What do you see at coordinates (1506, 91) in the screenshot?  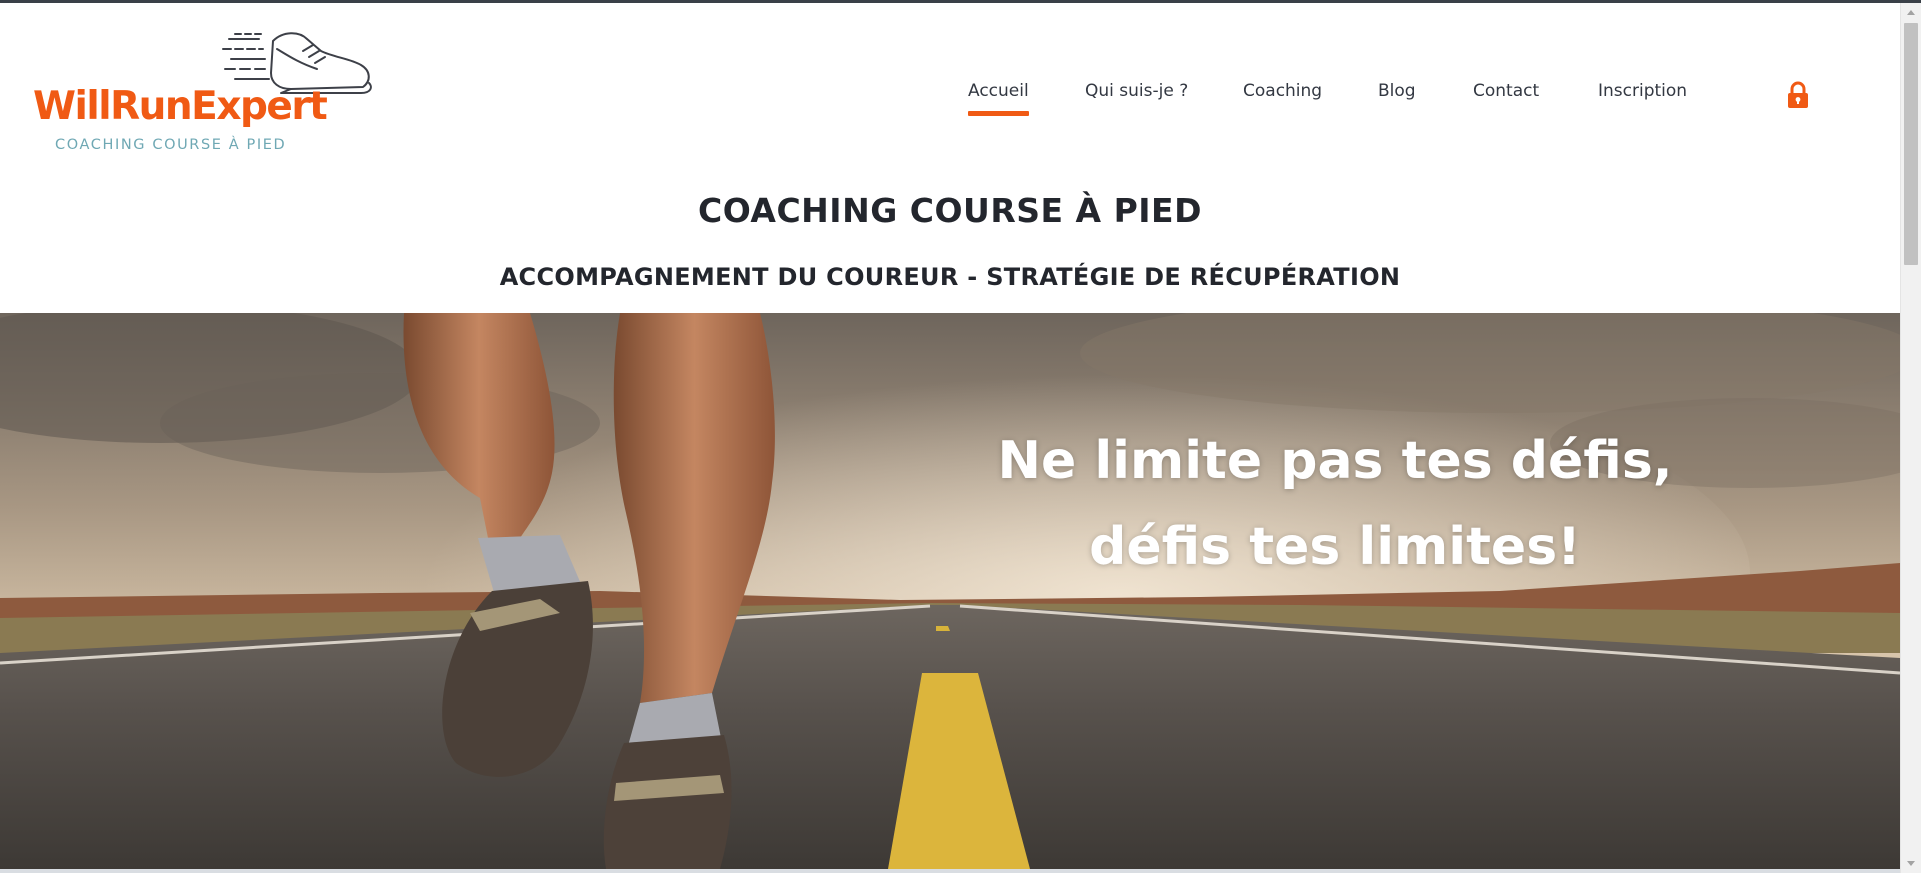 I see `nav-item-contact: Contact` at bounding box center [1506, 91].